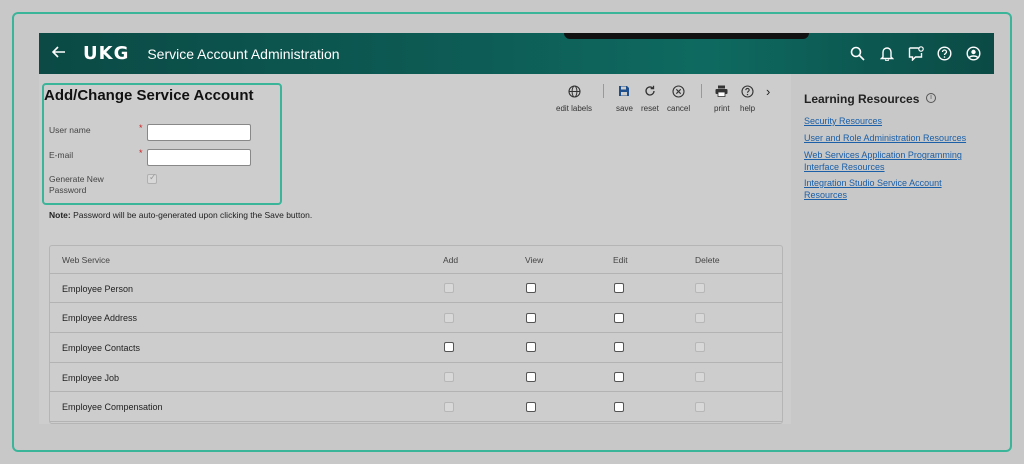  What do you see at coordinates (112, 407) in the screenshot?
I see `table-row-label: Employee Compensation` at bounding box center [112, 407].